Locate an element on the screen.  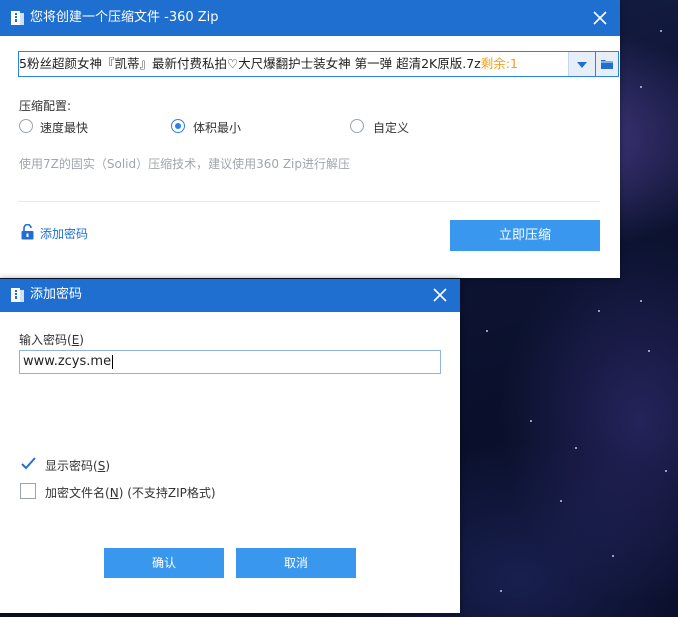
text-caret is located at coordinates (113, 361).